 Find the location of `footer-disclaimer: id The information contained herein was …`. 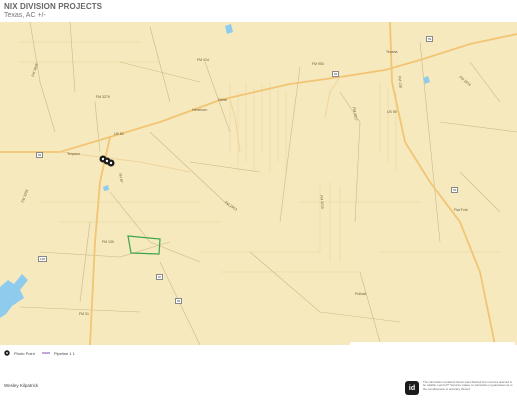

footer-disclaimer: id The information contained herein was … is located at coordinates (459, 389).